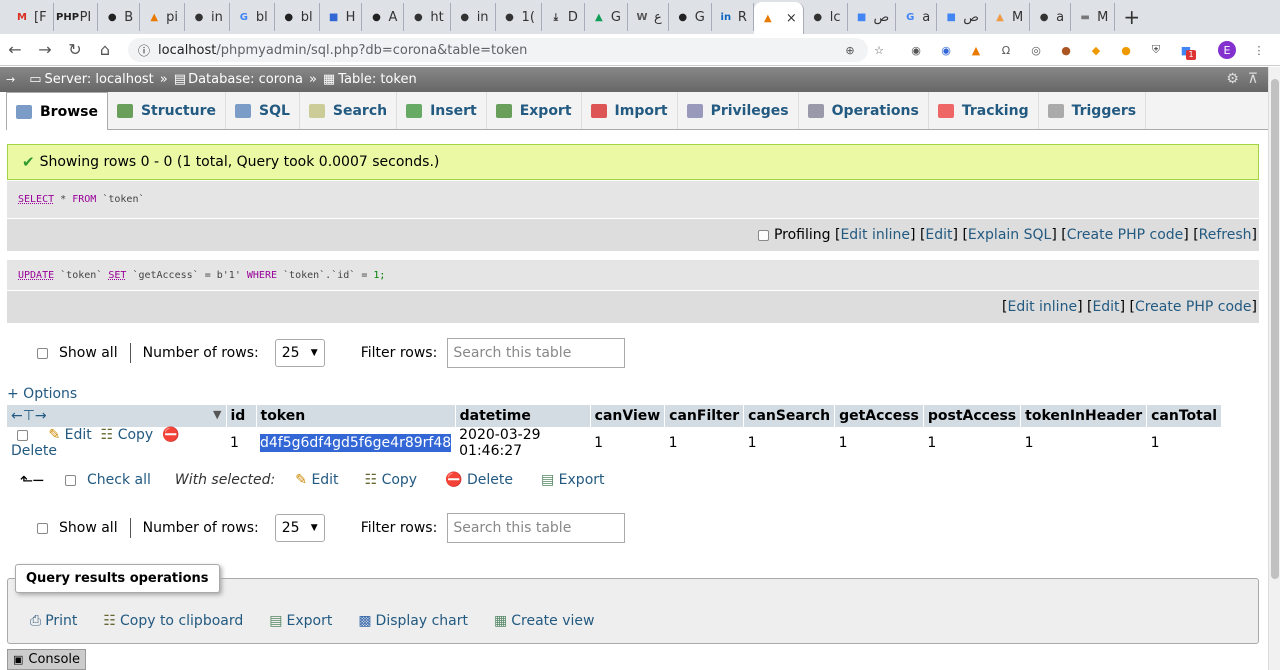  I want to click on tab-sql: SQL, so click(263, 110).